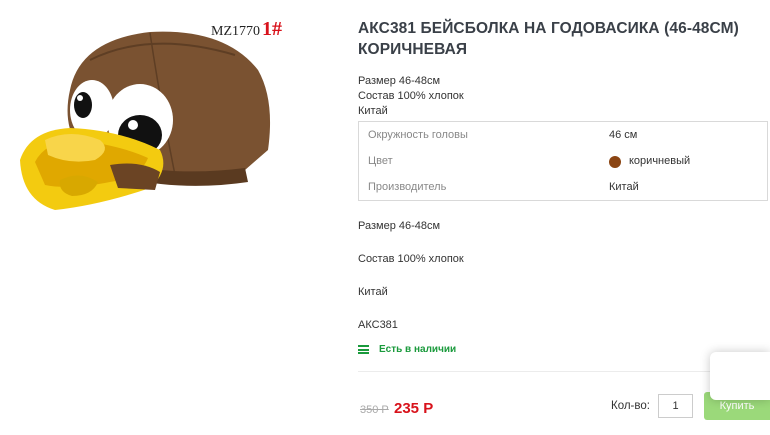 The width and height of the screenshot is (770, 435). I want to click on property-name: Производитель, so click(407, 187).